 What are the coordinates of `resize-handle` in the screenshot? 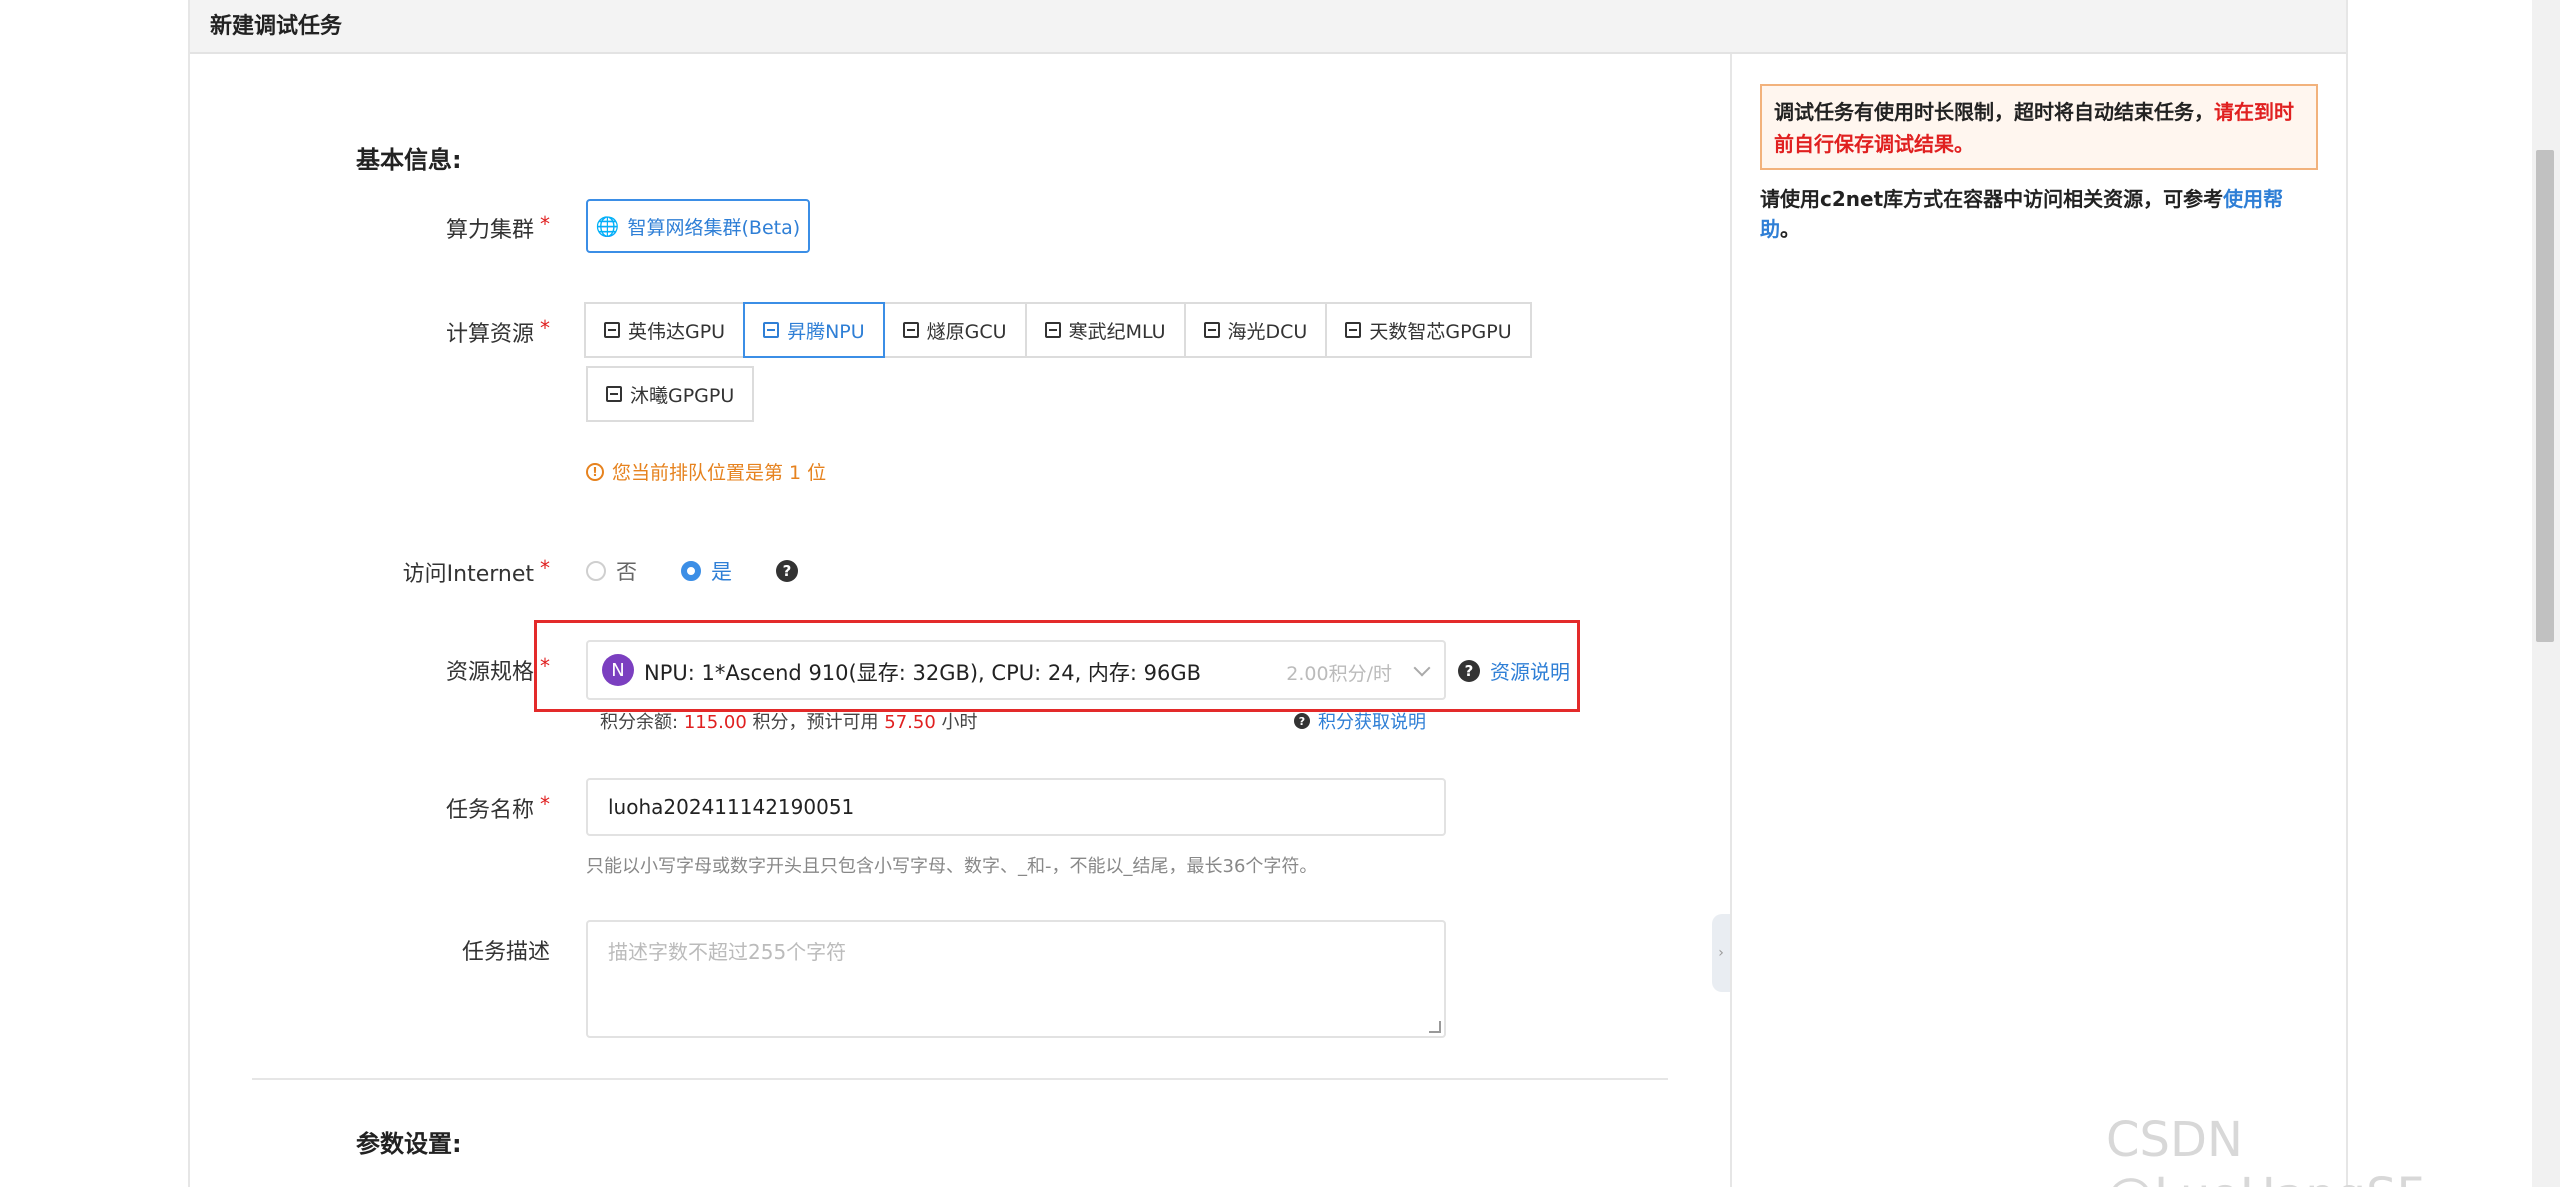 It's located at (1435, 1027).